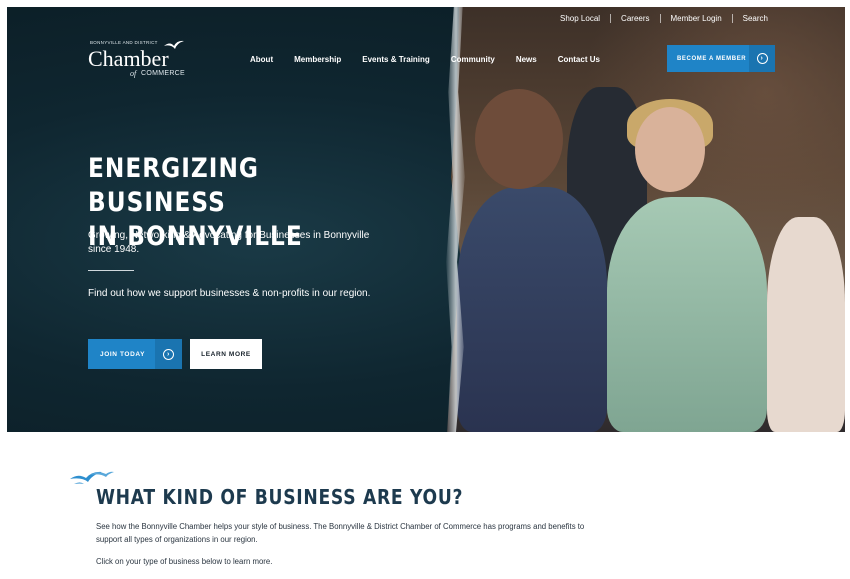  Describe the element at coordinates (754, 18) in the screenshot. I see `utility-search: Search` at that location.